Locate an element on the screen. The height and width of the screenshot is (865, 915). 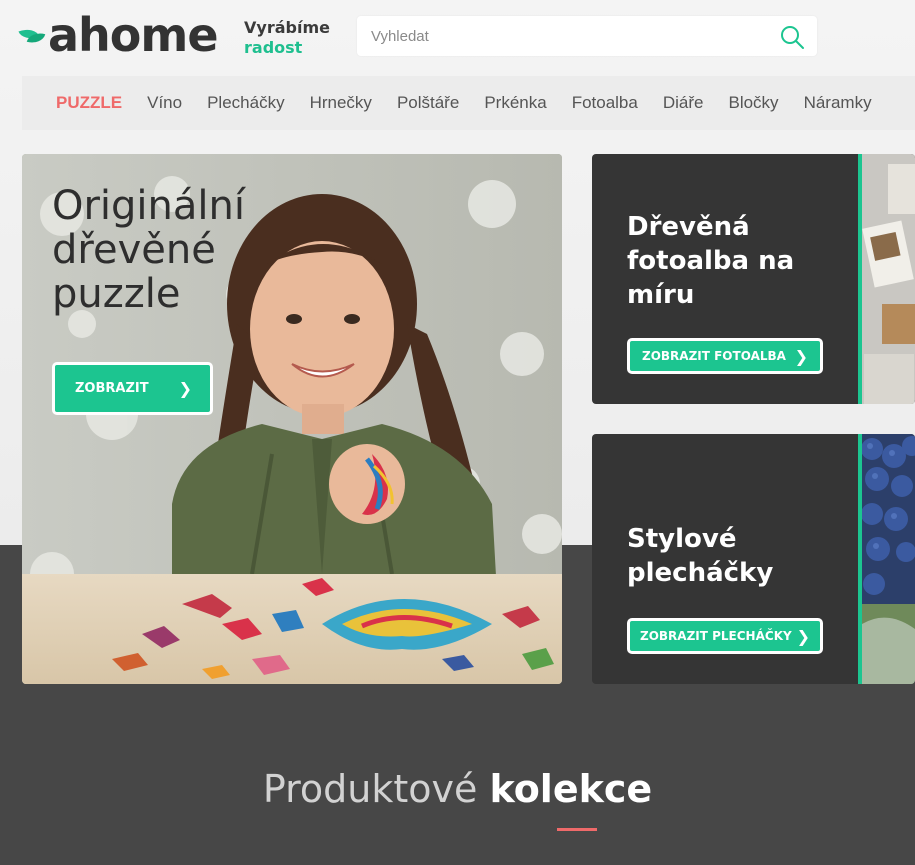
show-plechacky-button: ZOBRAZIT PLECHÁČKY ❯ is located at coordinates (725, 636).